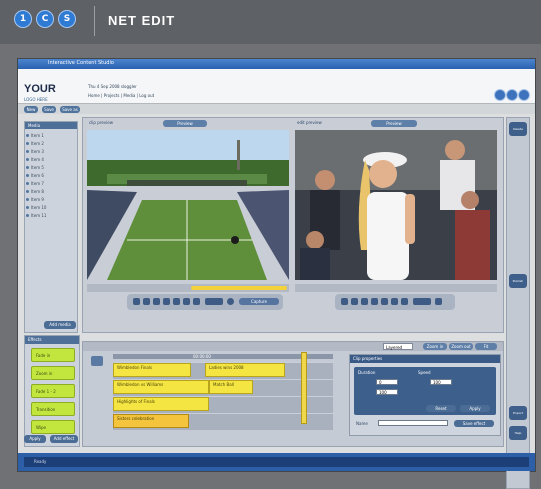 This screenshot has width=541, height=489. What do you see at coordinates (518, 433) in the screenshot?
I see `help-button: Help` at bounding box center [518, 433].